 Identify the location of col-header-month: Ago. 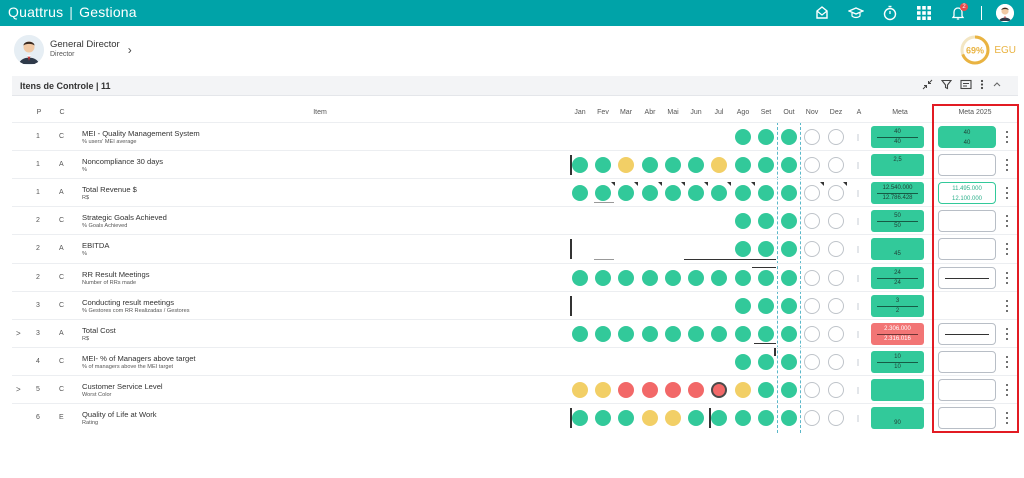
(743, 113).